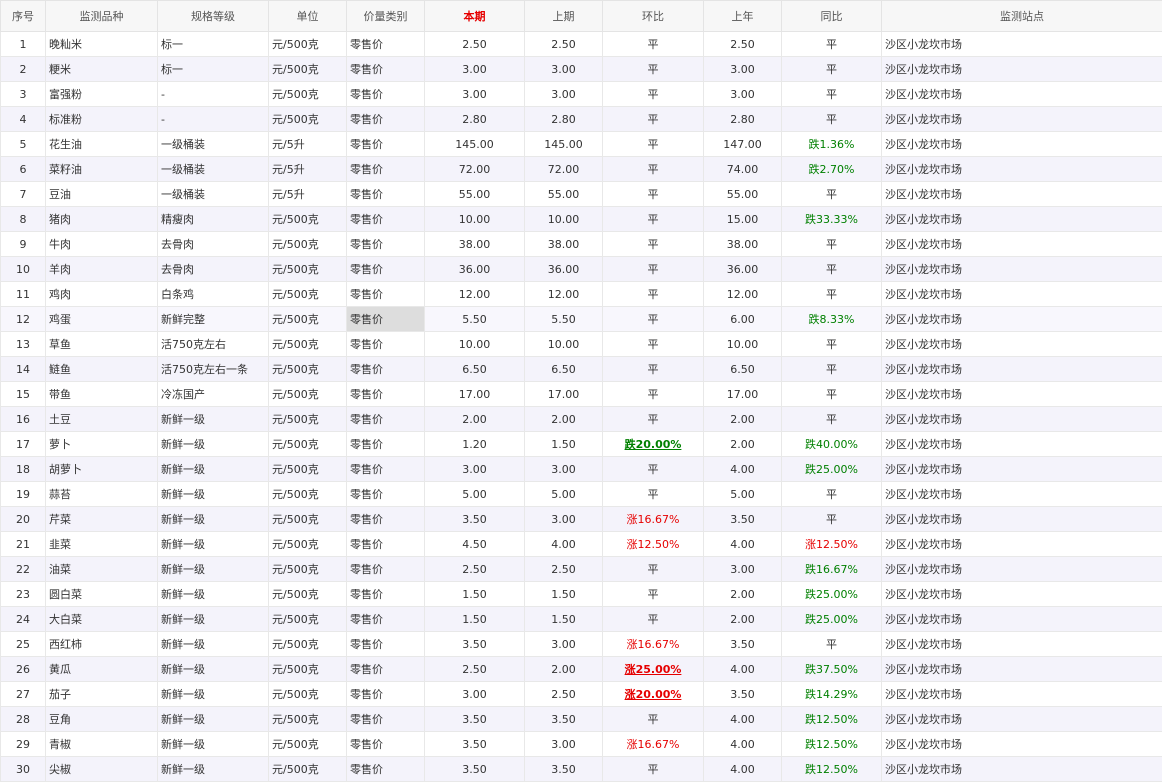 This screenshot has width=1162, height=782. Describe the element at coordinates (213, 344) in the screenshot. I see `cell-spec: 活750克左右` at that location.